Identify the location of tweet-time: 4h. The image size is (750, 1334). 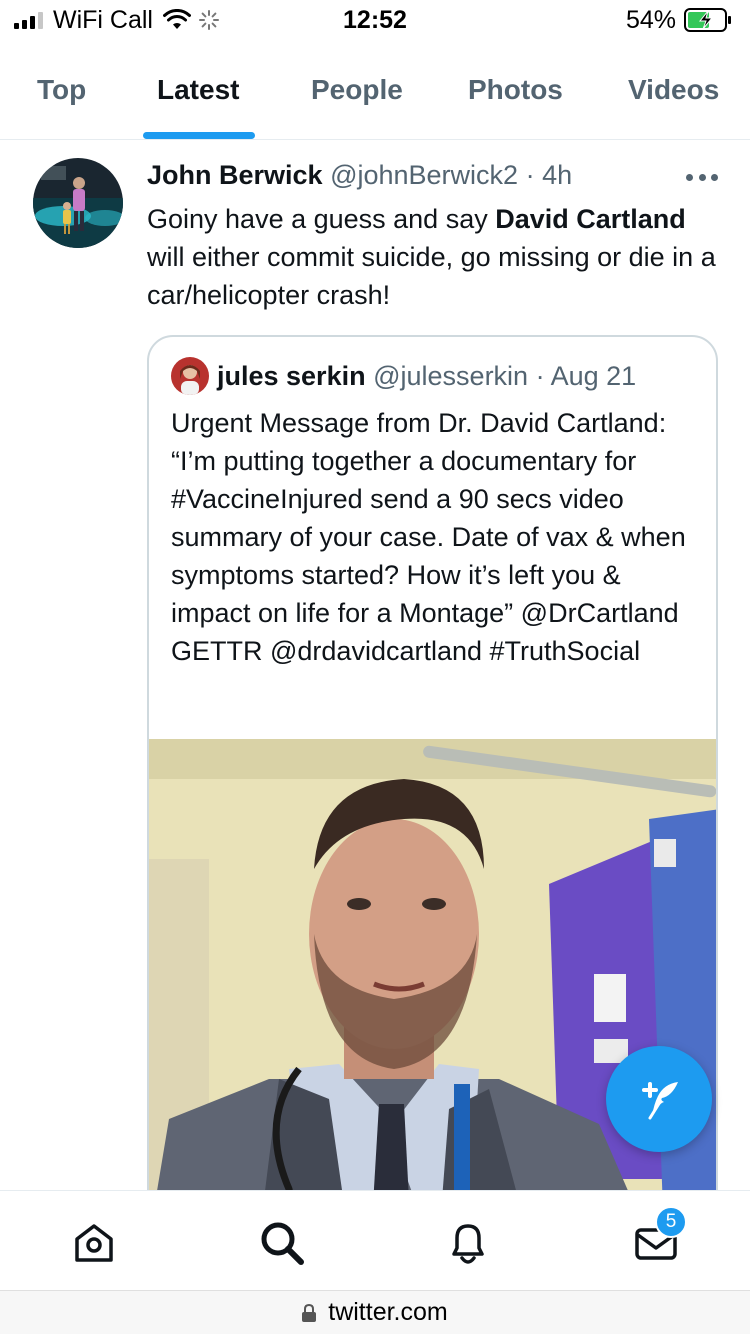
(557, 175).